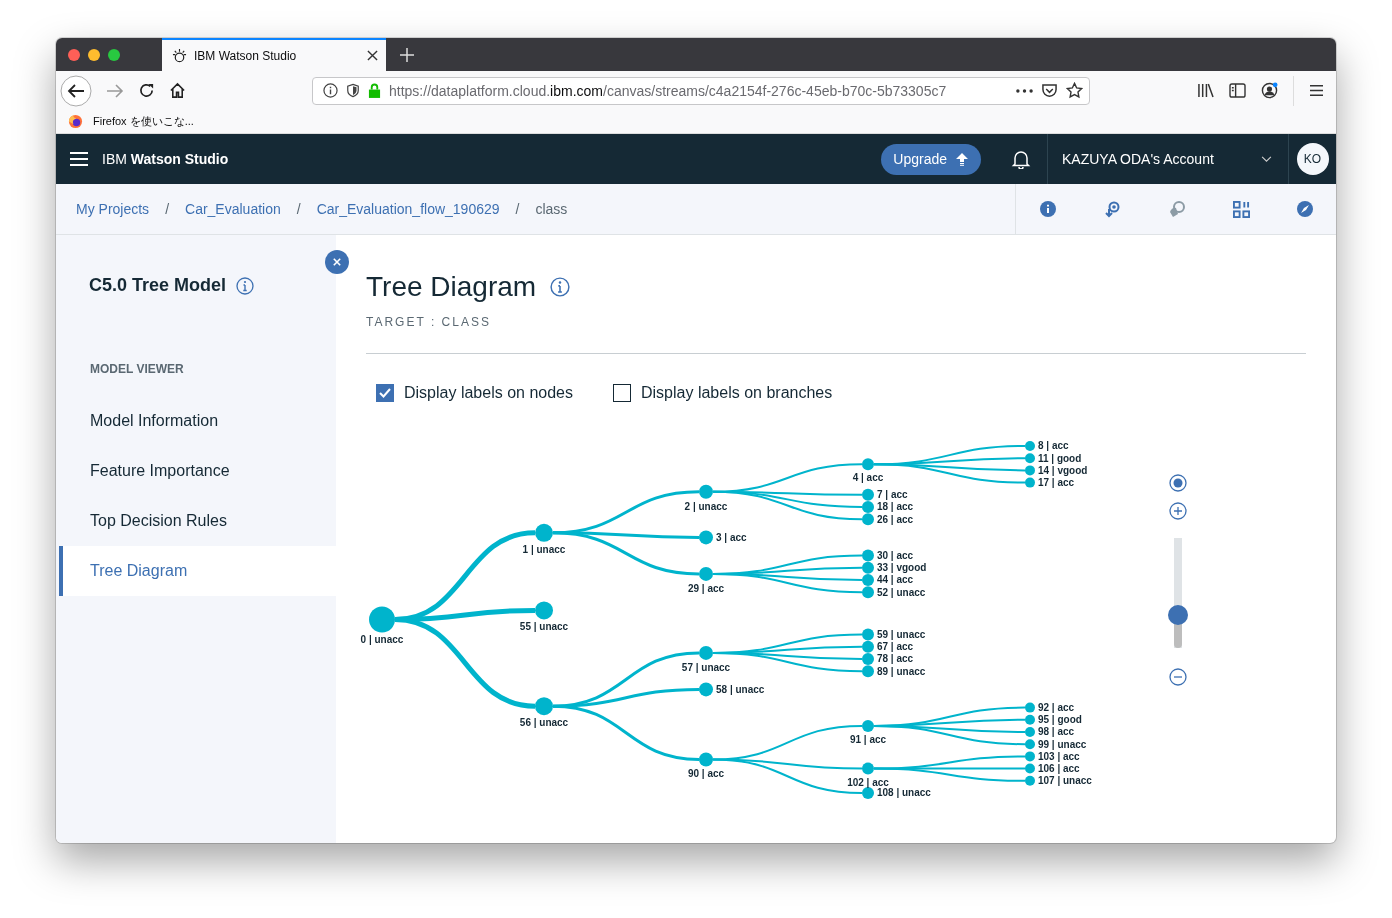  What do you see at coordinates (1312, 159) in the screenshot?
I see `user-avatar: KO` at bounding box center [1312, 159].